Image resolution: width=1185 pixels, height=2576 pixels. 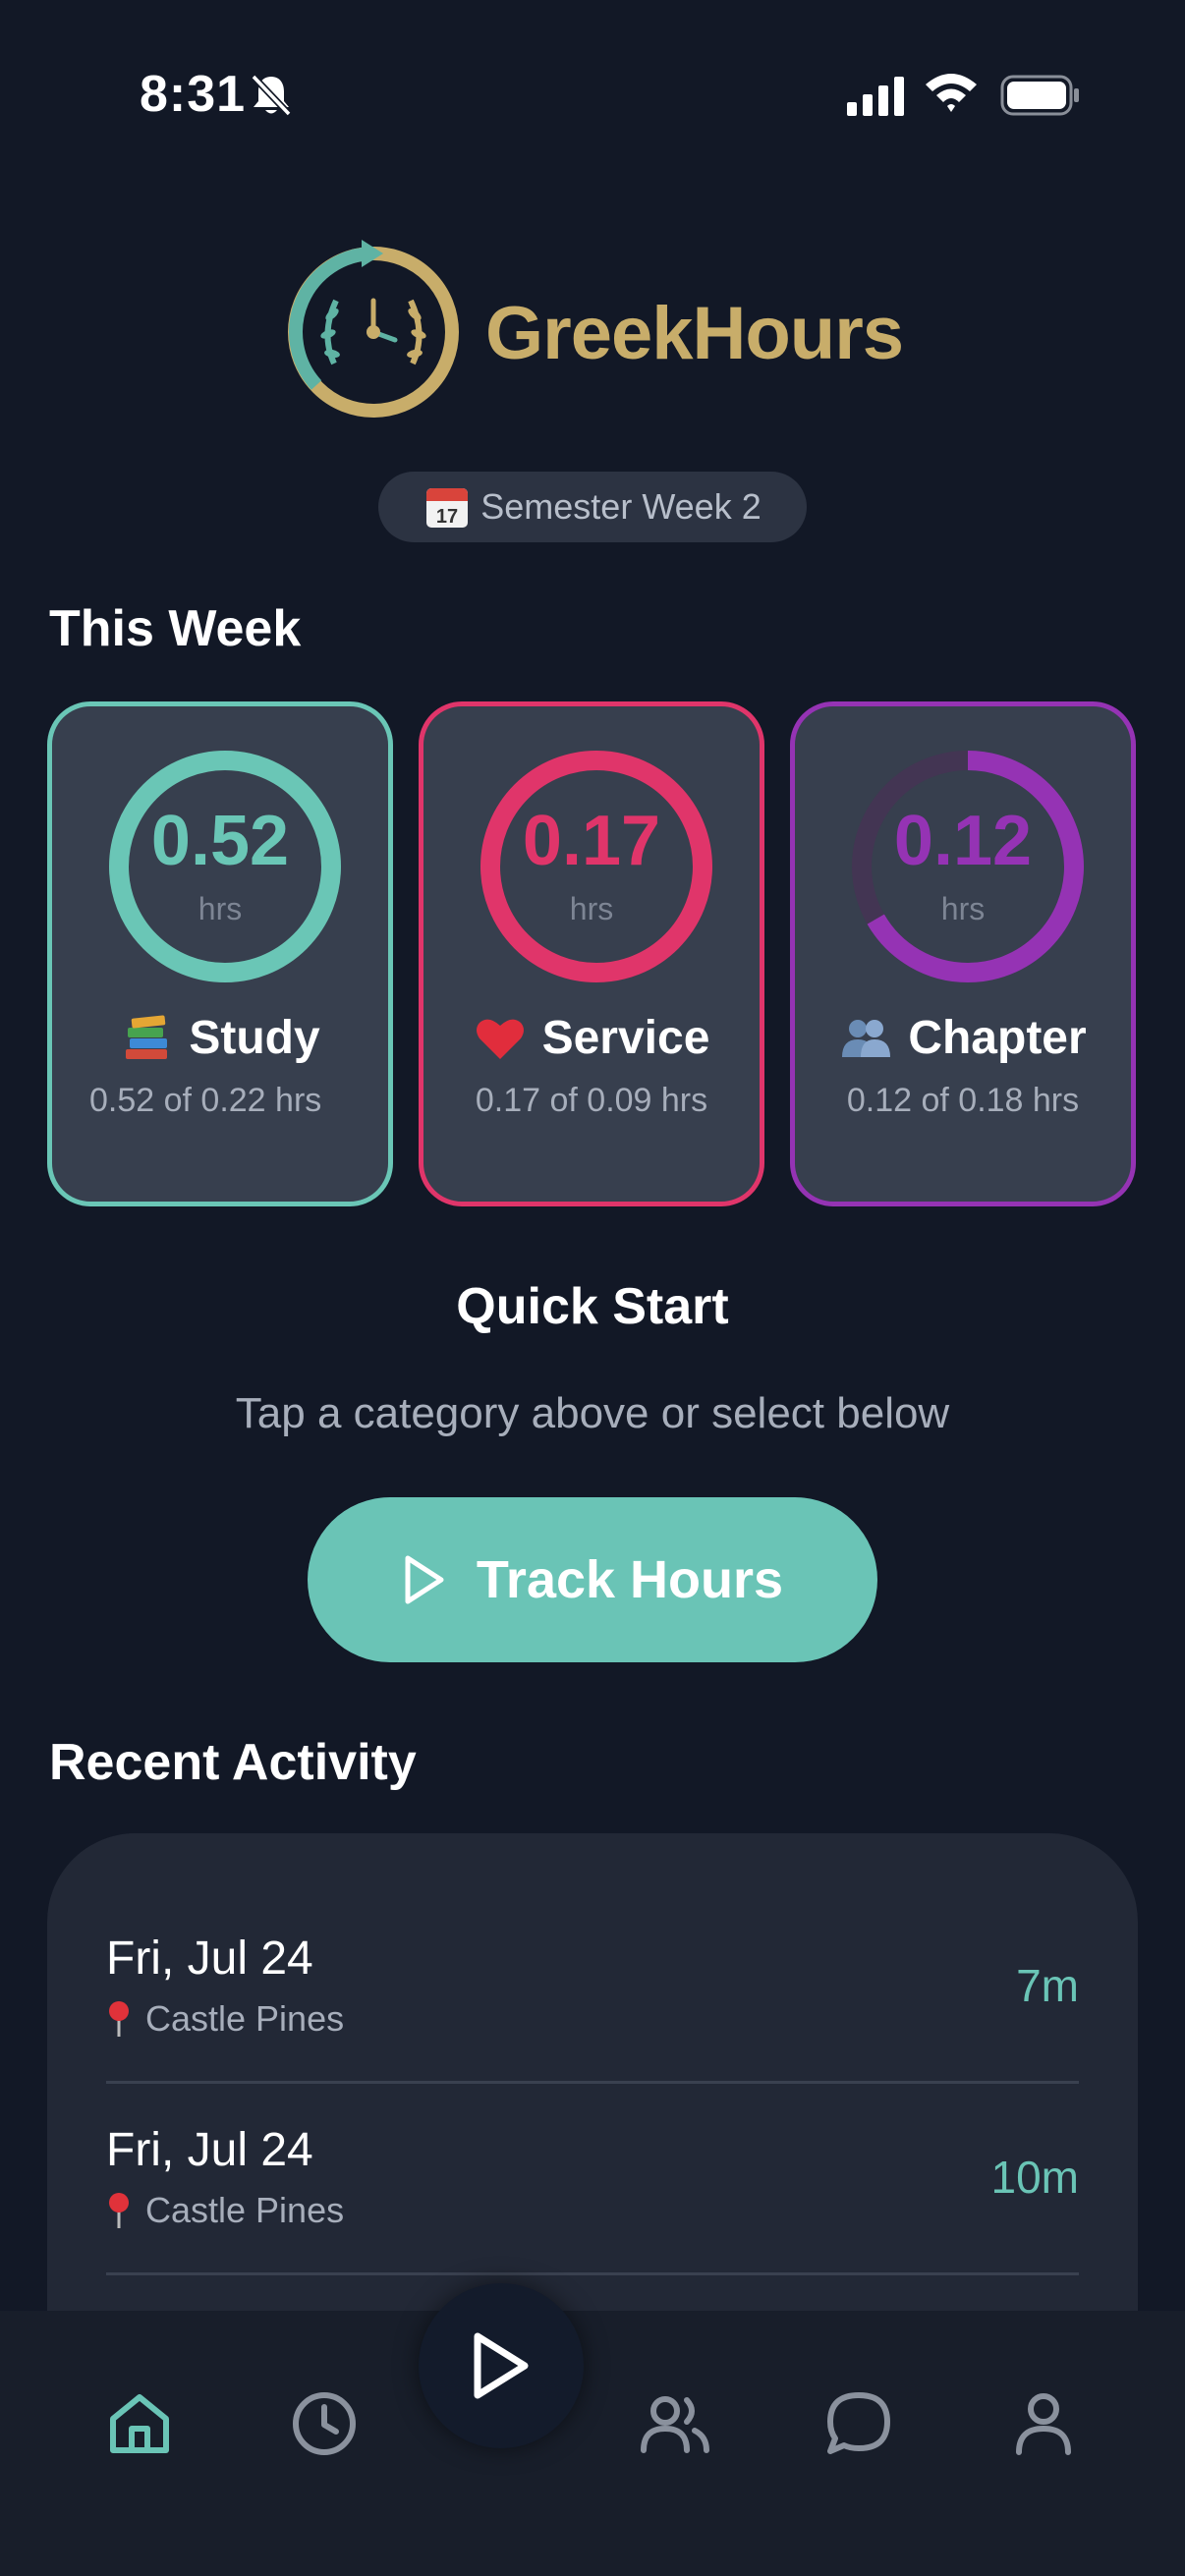 I want to click on list-item: Fri, Jul 24 Castle Pines 7m, so click(x=592, y=1958).